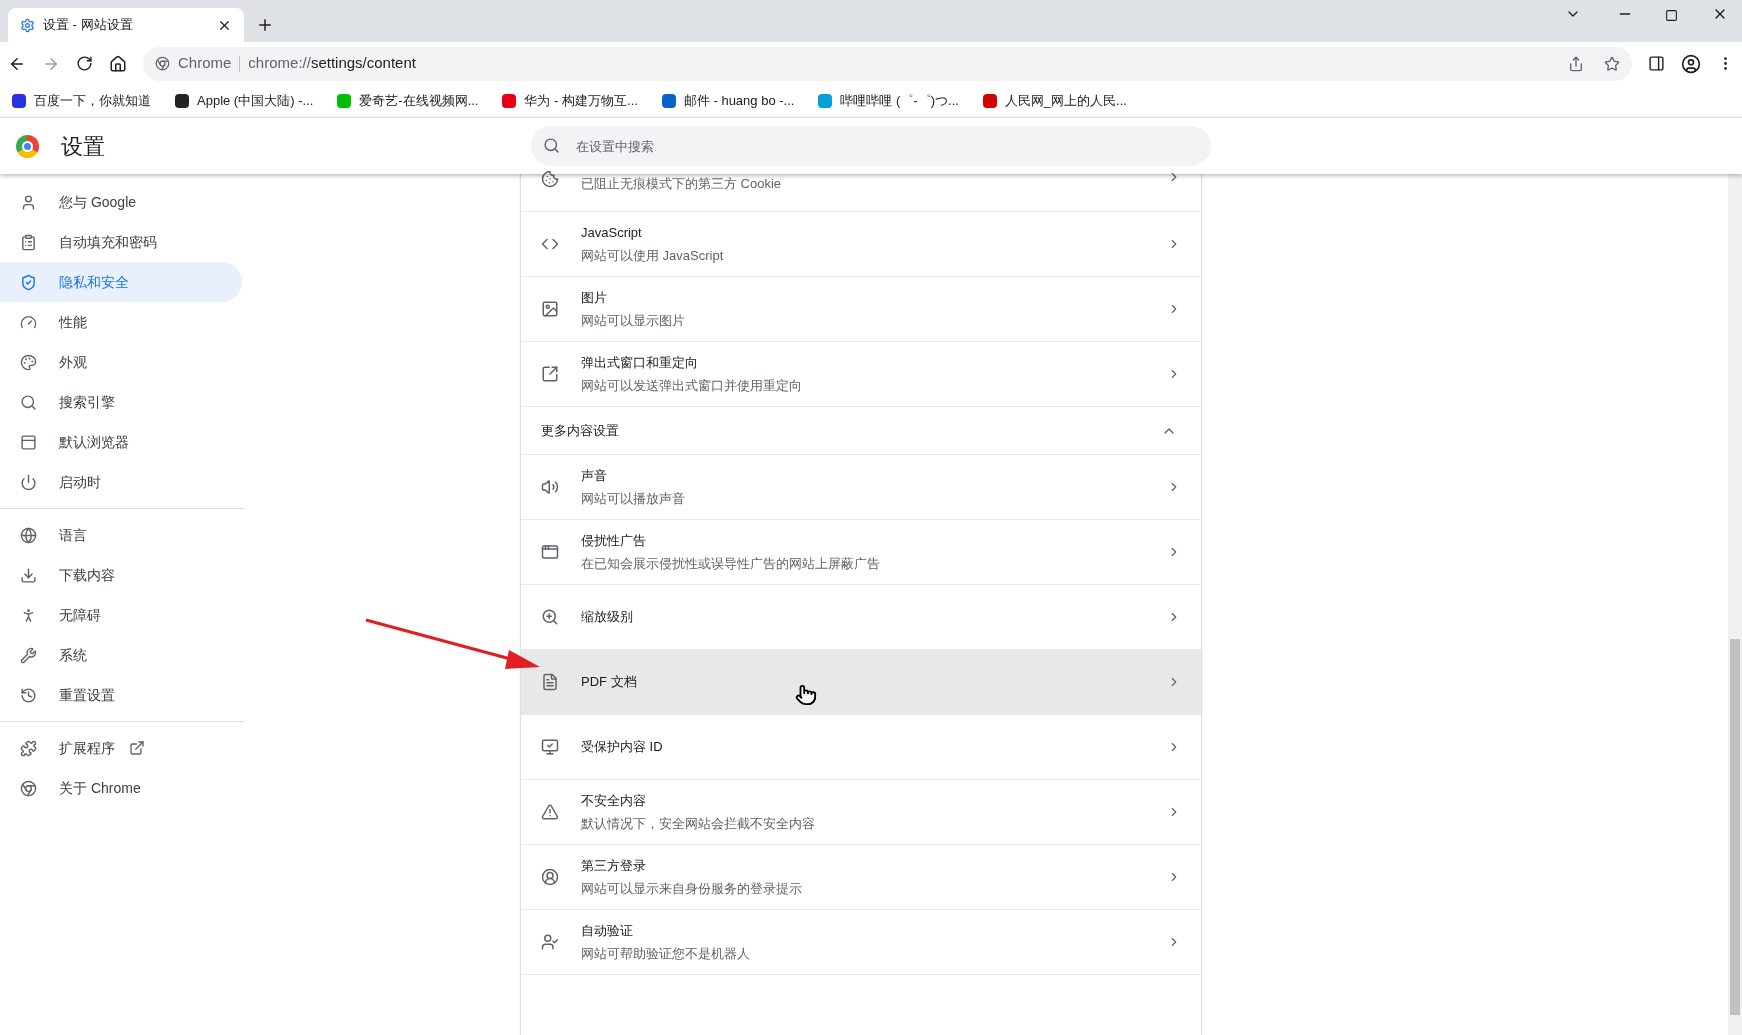 The width and height of the screenshot is (1742, 1035). Describe the element at coordinates (1612, 63) in the screenshot. I see `star-icon` at that location.